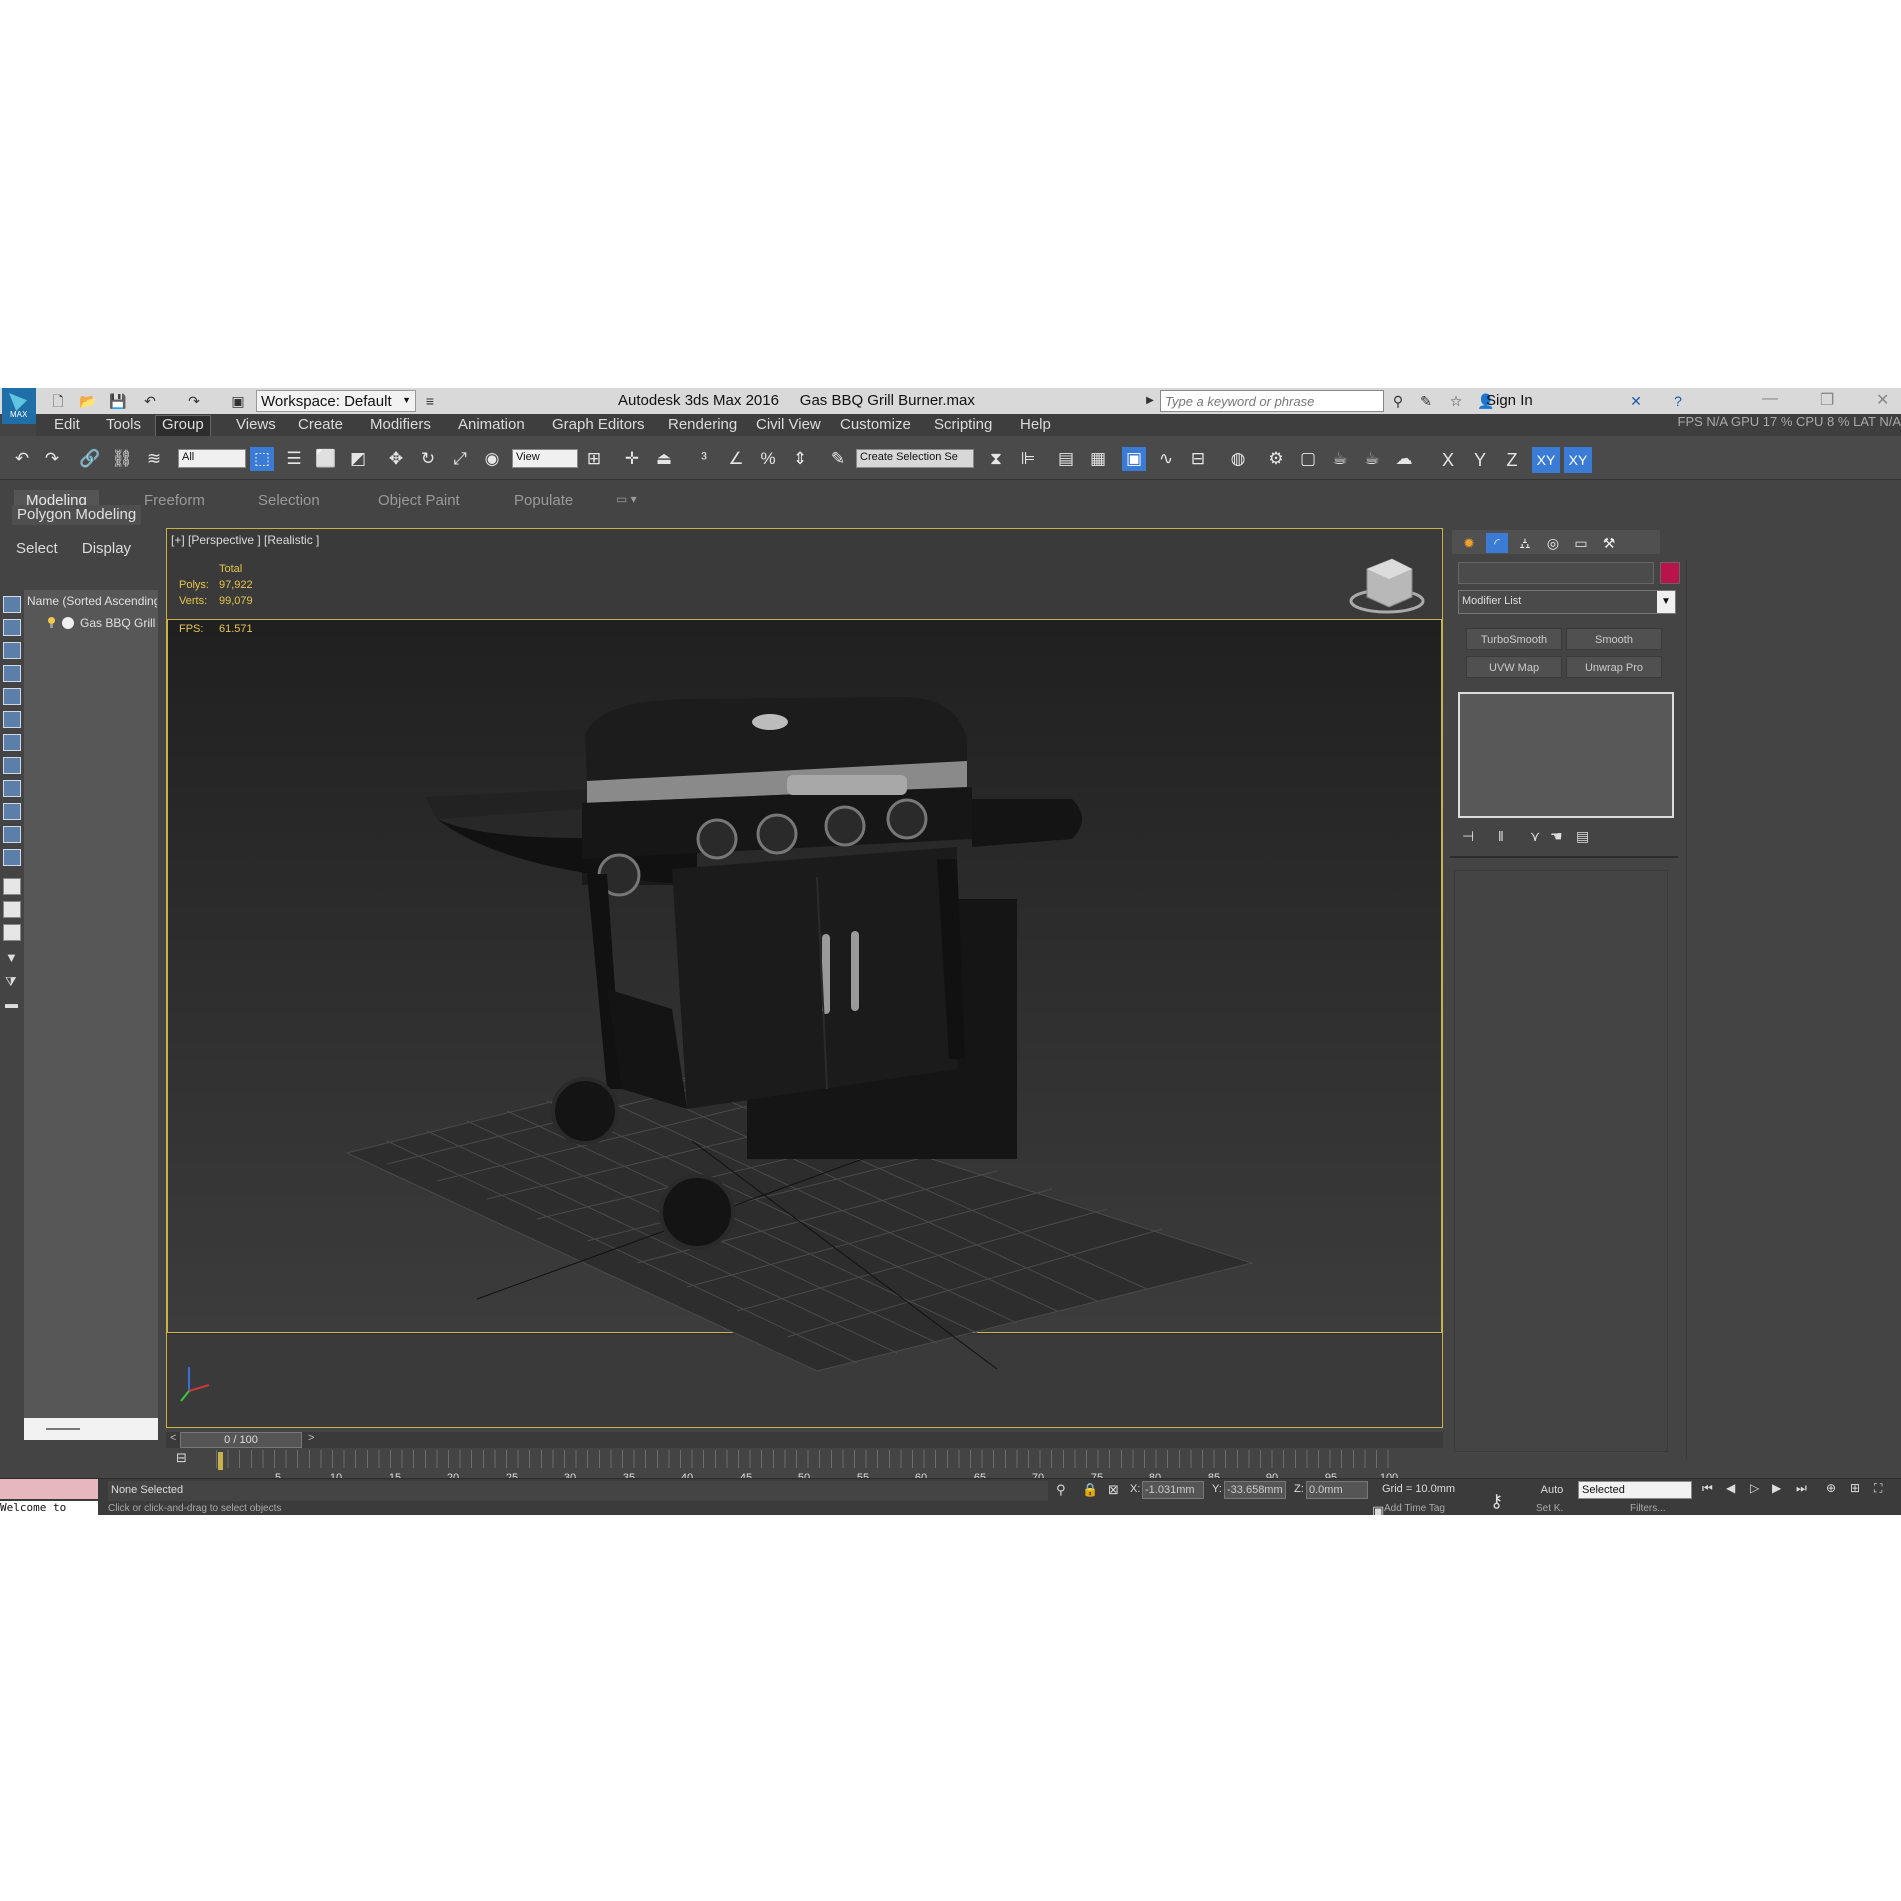 The image size is (1901, 1901). Describe the element at coordinates (92, 601) in the screenshot. I see `explorer-column-header: Name (Sorted Ascending)` at that location.